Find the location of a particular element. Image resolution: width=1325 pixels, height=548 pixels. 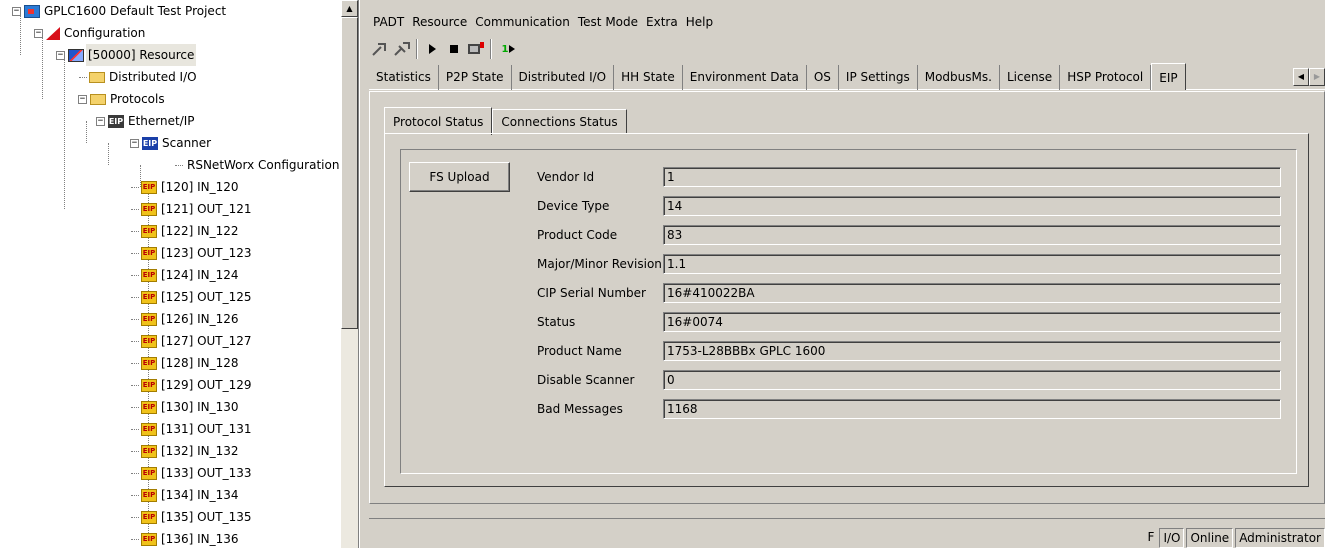

project-icon is located at coordinates (32, 11).